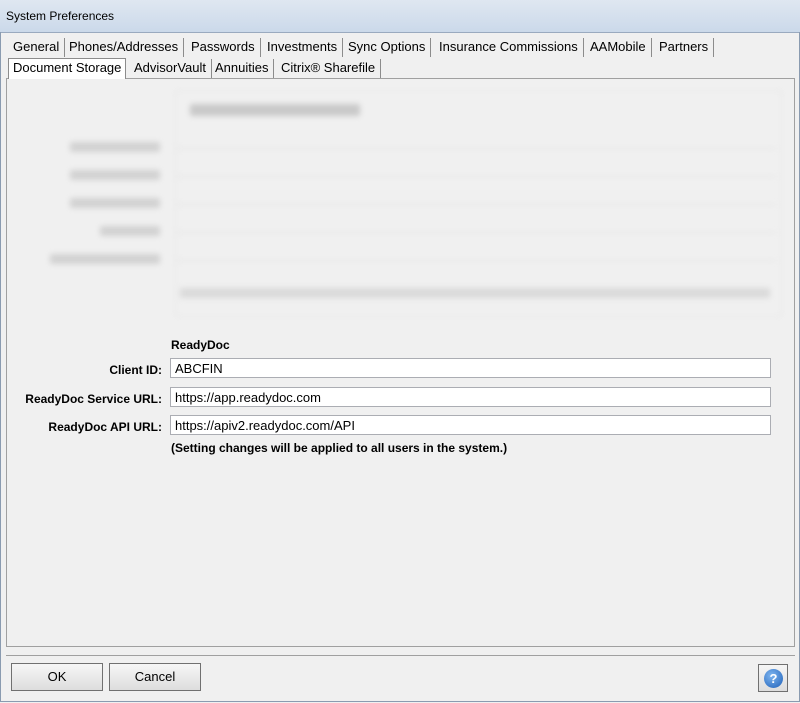 The width and height of the screenshot is (800, 703). What do you see at coordinates (470, 397) in the screenshot?
I see `service-url-field` at bounding box center [470, 397].